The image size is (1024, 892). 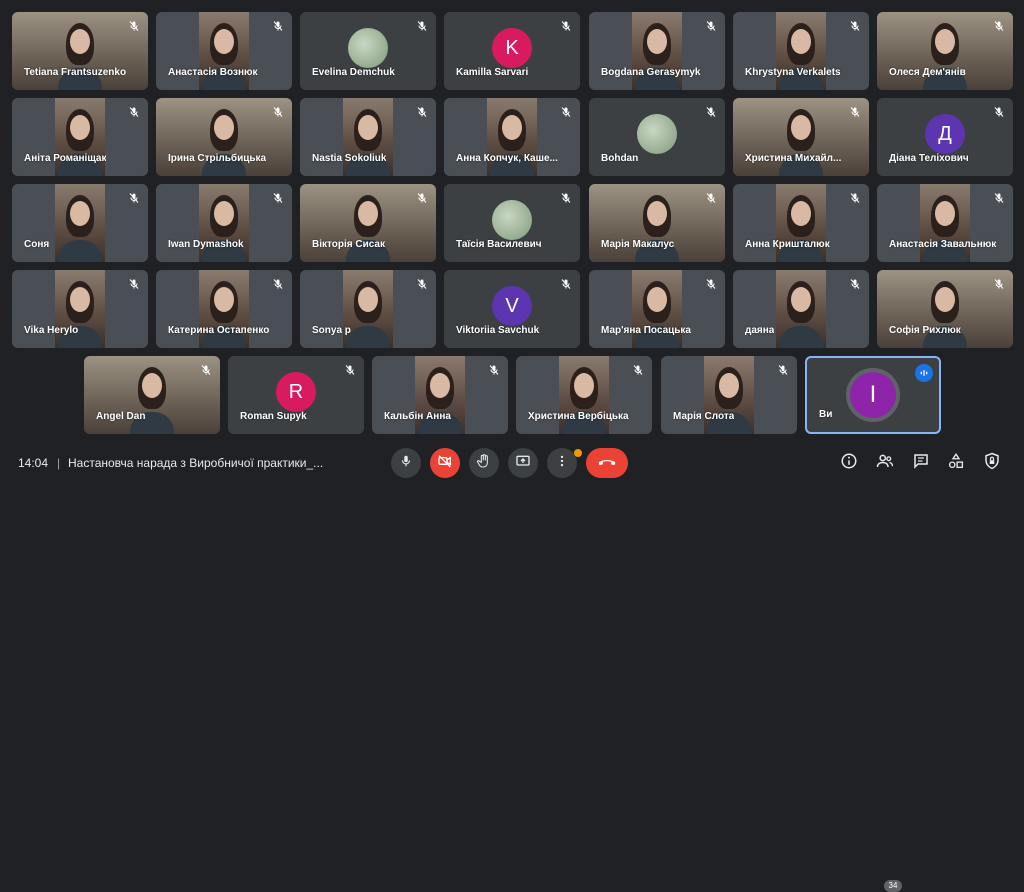 I want to click on participant-name: Kamilla Sarvari, so click(x=492, y=72).